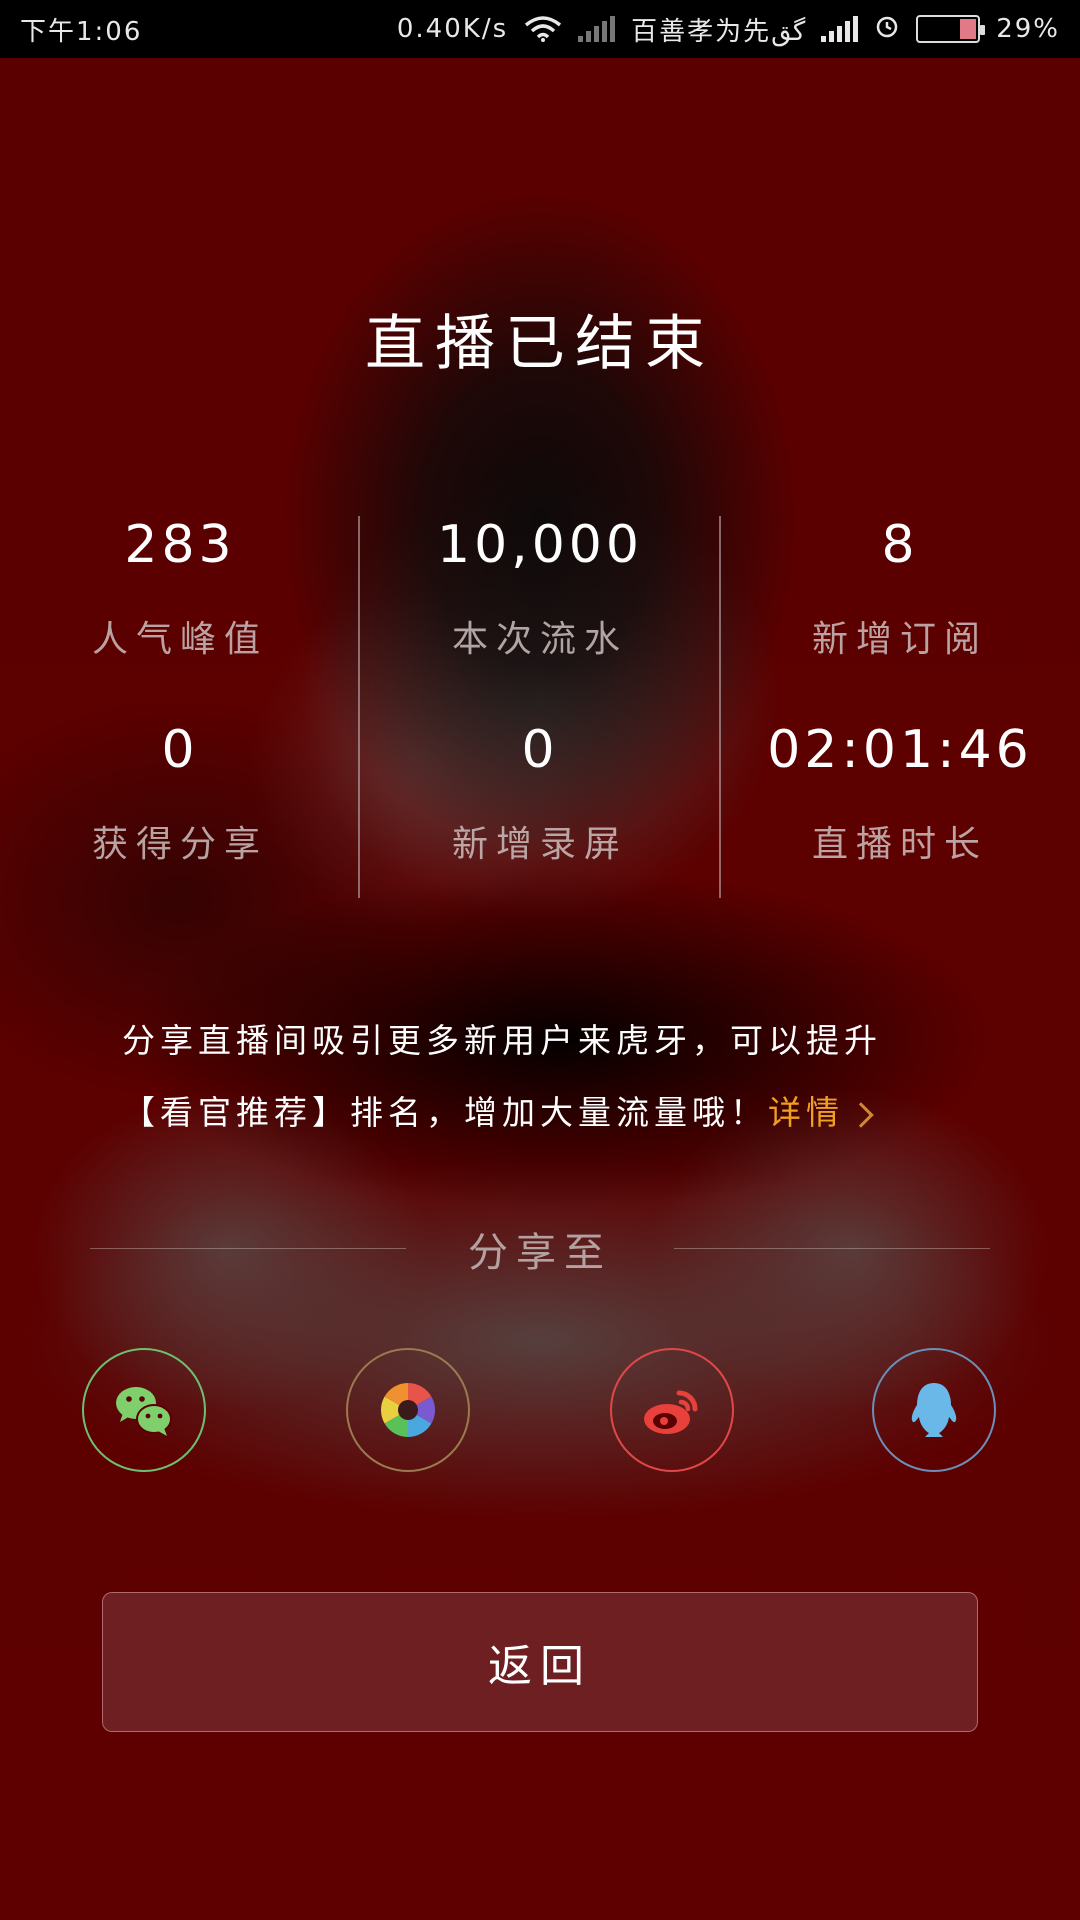  I want to click on return-button: 返回, so click(540, 1662).